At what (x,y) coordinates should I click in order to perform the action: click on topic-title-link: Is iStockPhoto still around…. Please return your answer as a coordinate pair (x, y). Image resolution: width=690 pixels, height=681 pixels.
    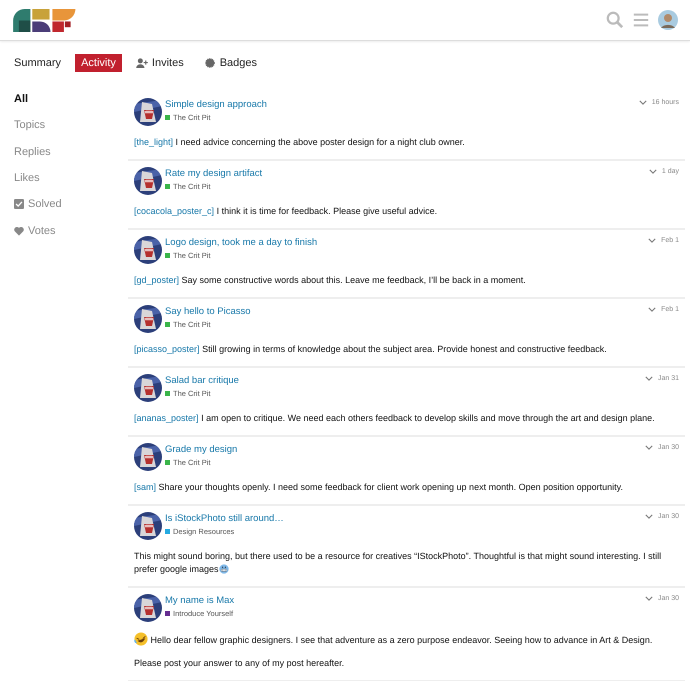
    Looking at the image, I should click on (405, 518).